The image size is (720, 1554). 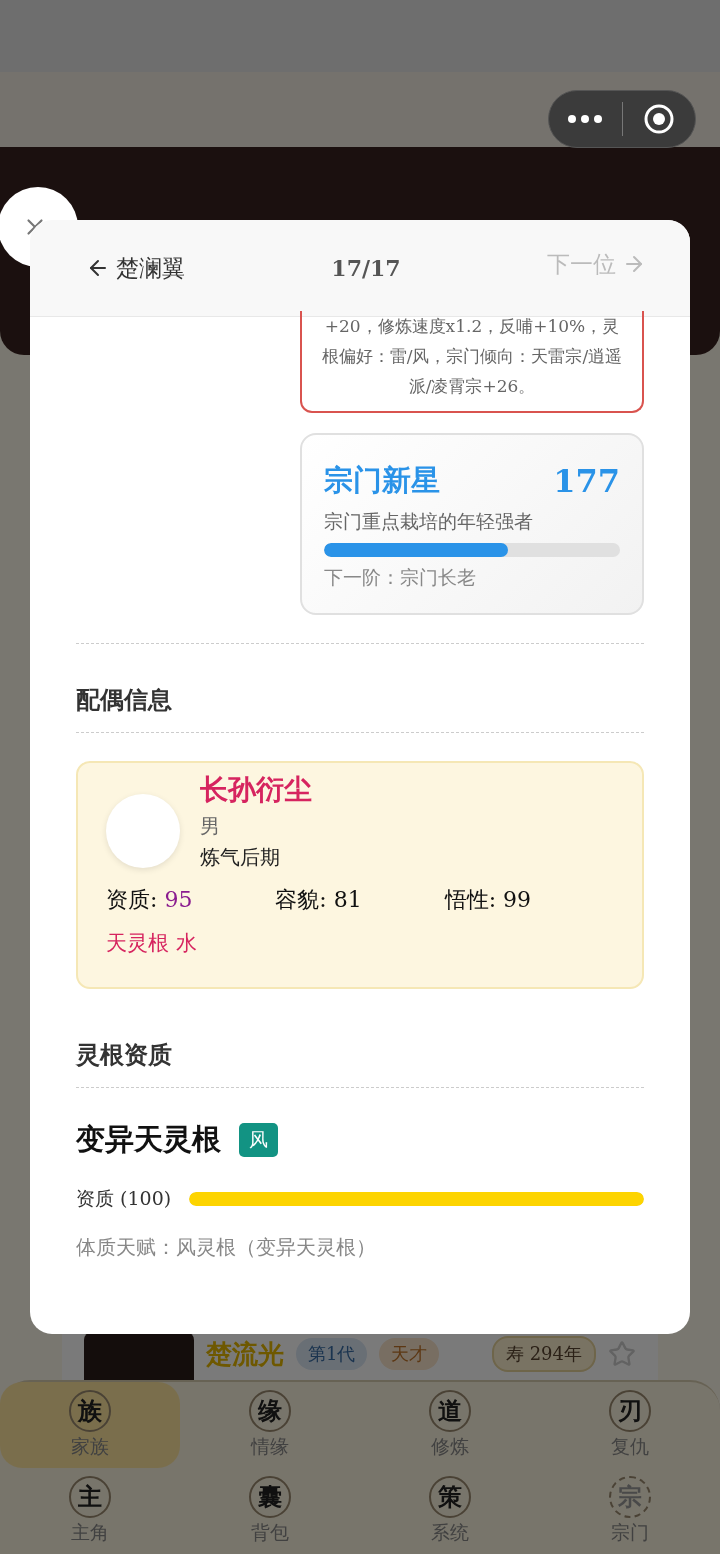 What do you see at coordinates (135, 268) in the screenshot?
I see `previous-button: 楚澜翼` at bounding box center [135, 268].